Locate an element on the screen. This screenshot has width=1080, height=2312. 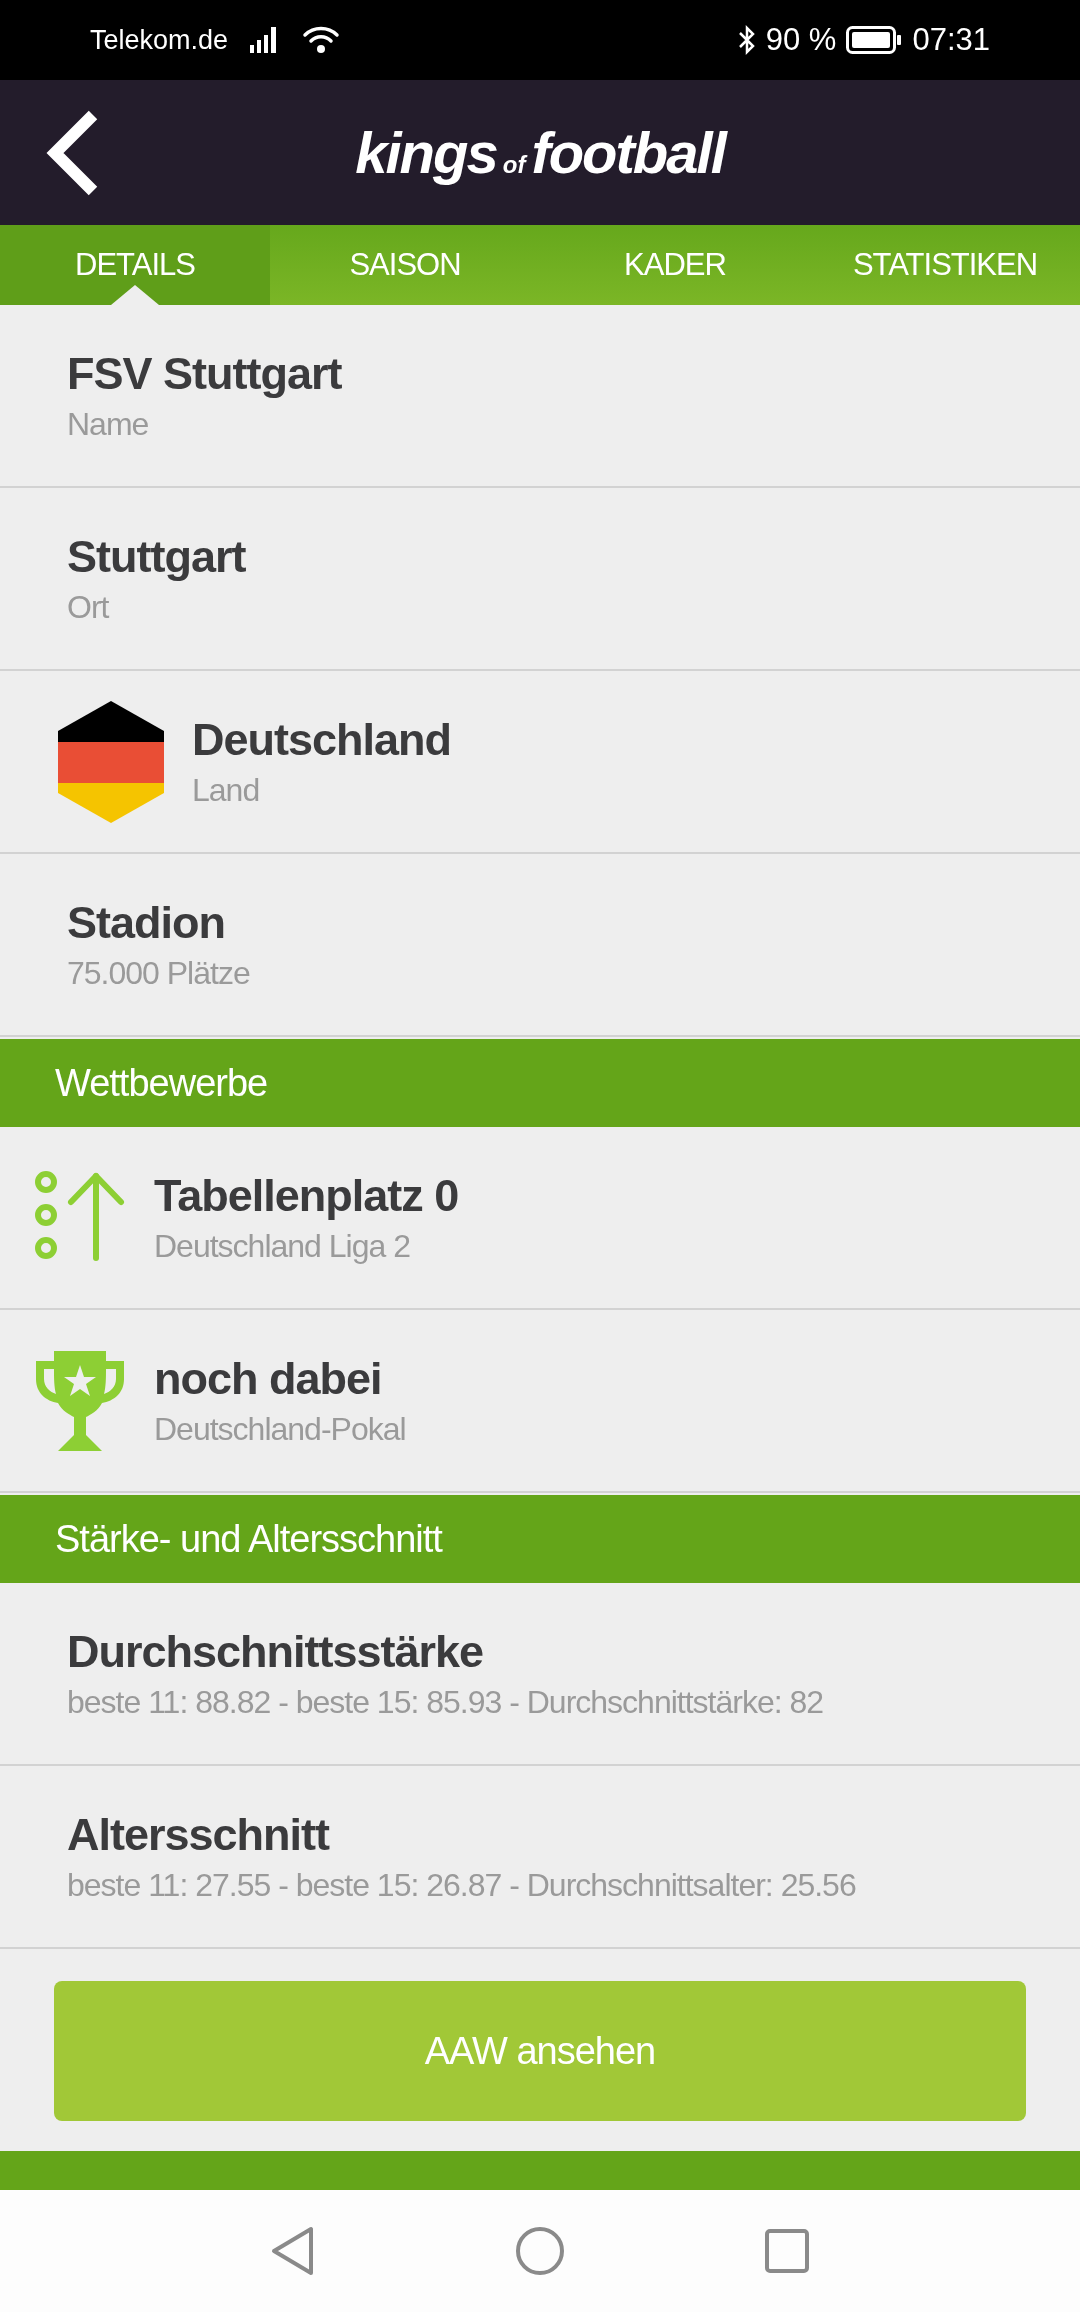
nav-back-icon is located at coordinates (293, 2251).